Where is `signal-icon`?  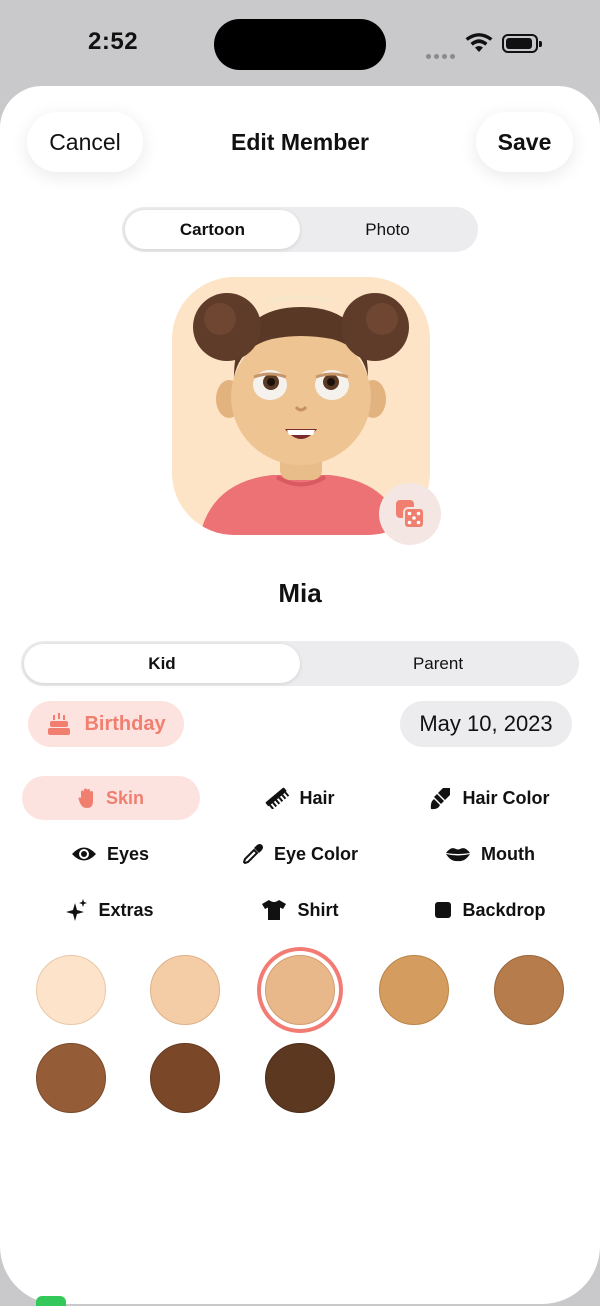
signal-icon is located at coordinates (442, 52).